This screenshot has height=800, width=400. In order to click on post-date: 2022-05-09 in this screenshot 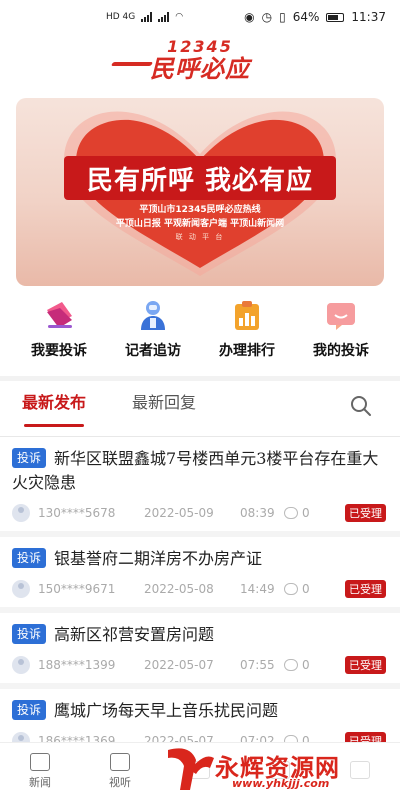, I will do `click(179, 513)`.